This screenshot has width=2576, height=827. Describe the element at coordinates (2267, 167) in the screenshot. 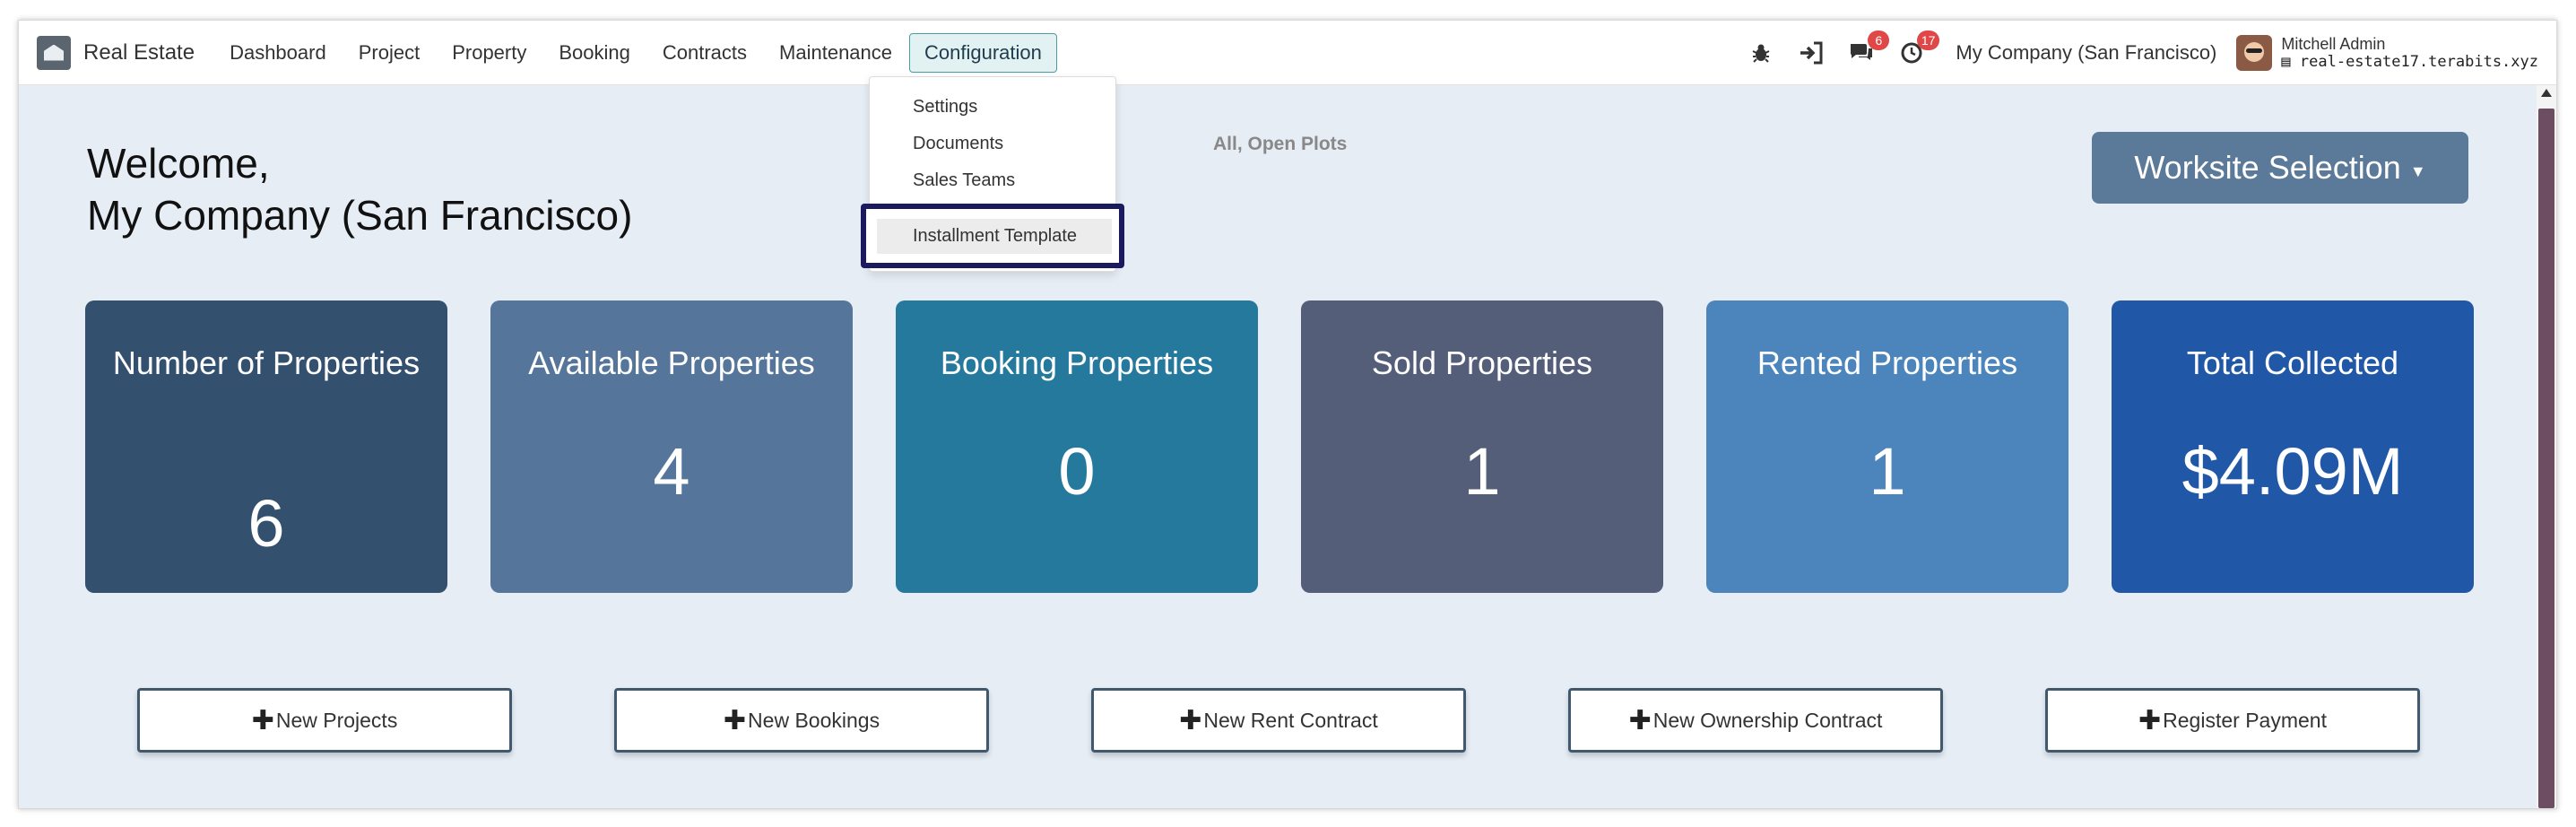

I see `worksite-selection-label: Worksite Selection` at that location.